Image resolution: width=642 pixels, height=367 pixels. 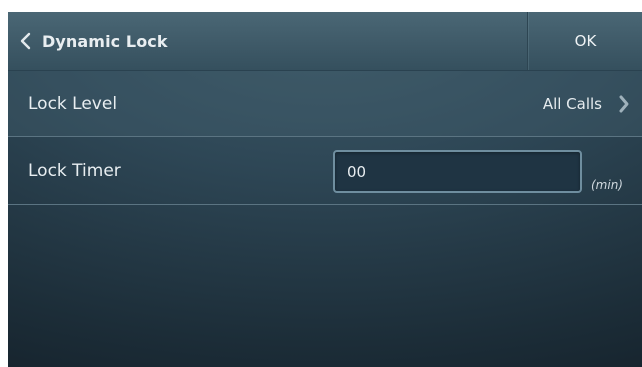 I want to click on ok-button: OK, so click(x=585, y=41).